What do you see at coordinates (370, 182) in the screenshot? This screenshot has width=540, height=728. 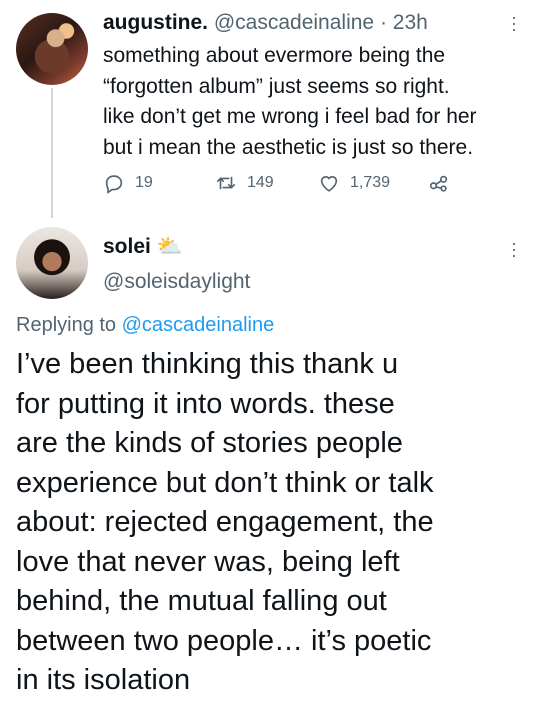 I see `like-count: 1,739` at bounding box center [370, 182].